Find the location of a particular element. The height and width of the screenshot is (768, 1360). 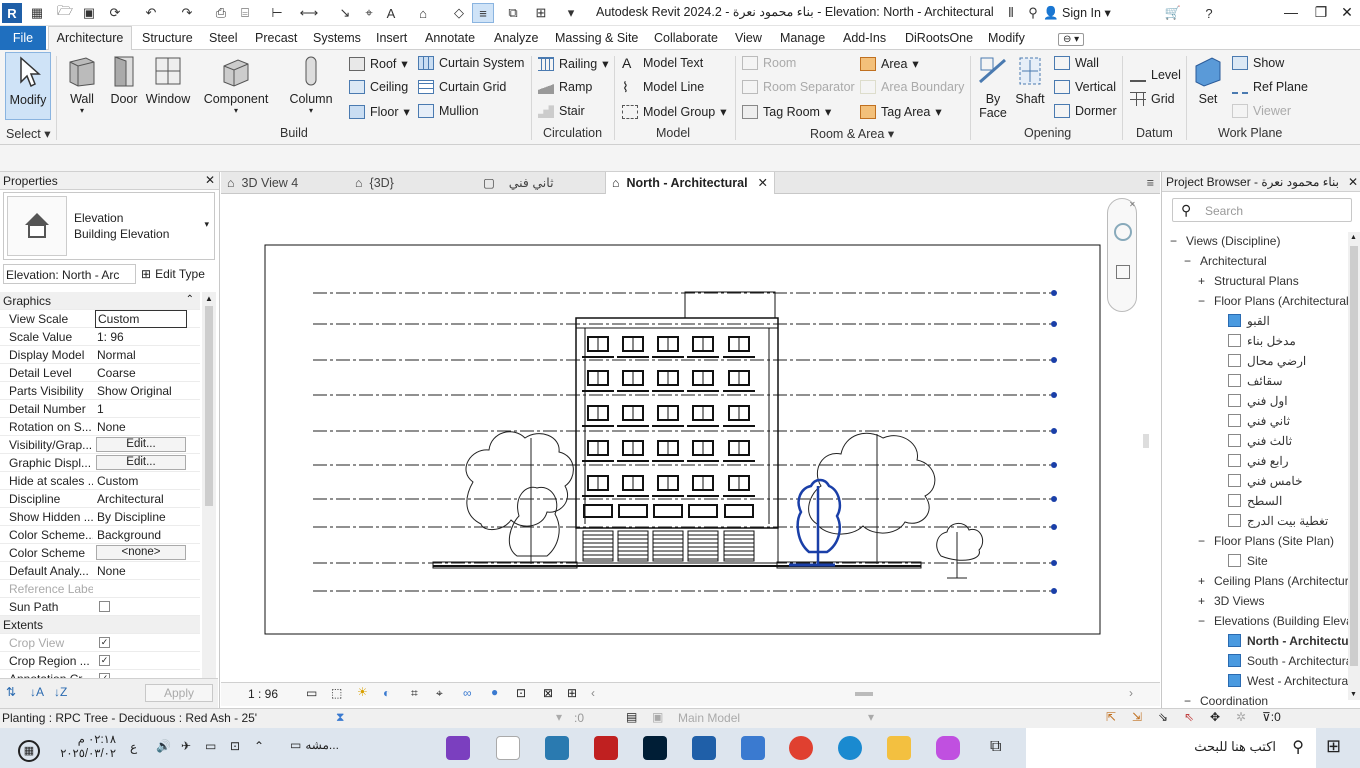

property-row: Sun Path is located at coordinates (100, 607).